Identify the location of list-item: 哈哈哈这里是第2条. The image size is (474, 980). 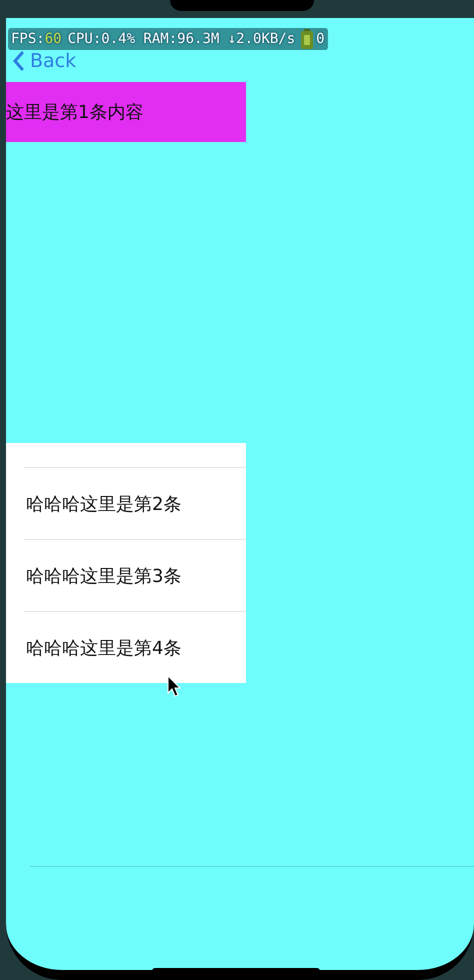
(135, 503).